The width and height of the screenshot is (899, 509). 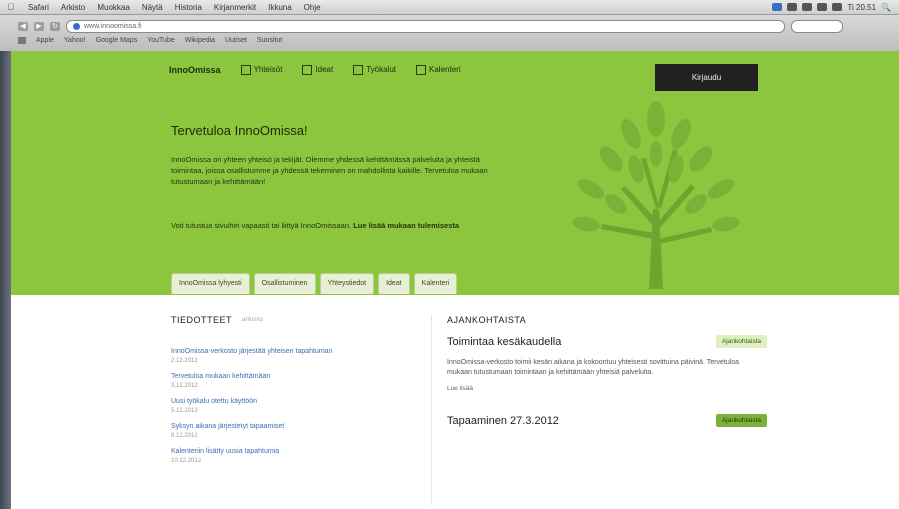 I want to click on bookmark-item: Google Maps, so click(x=117, y=40).